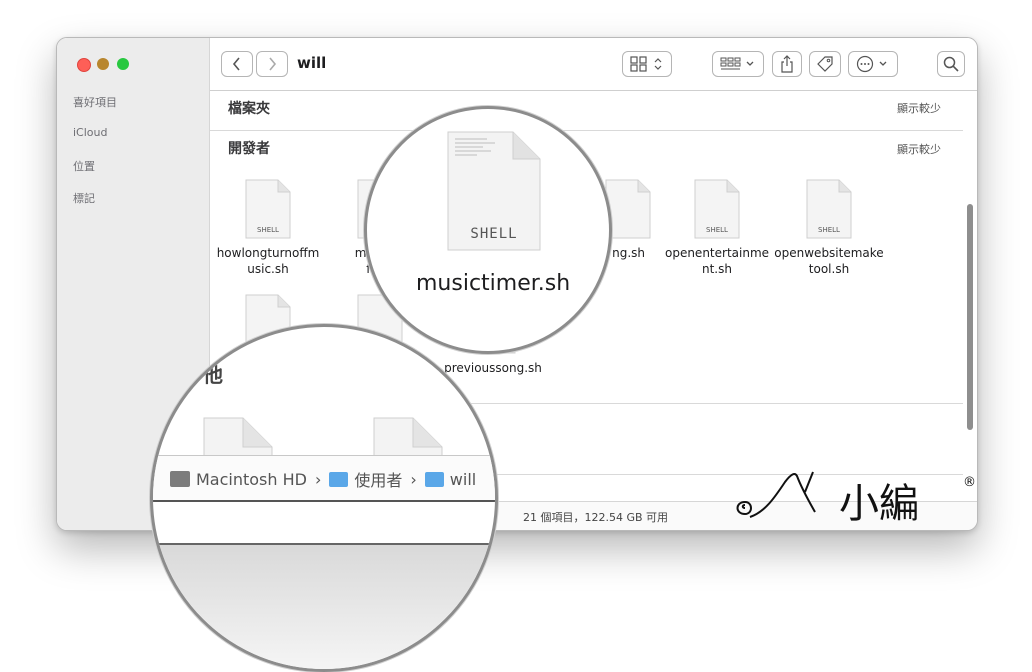  I want to click on more-icon, so click(871, 64).